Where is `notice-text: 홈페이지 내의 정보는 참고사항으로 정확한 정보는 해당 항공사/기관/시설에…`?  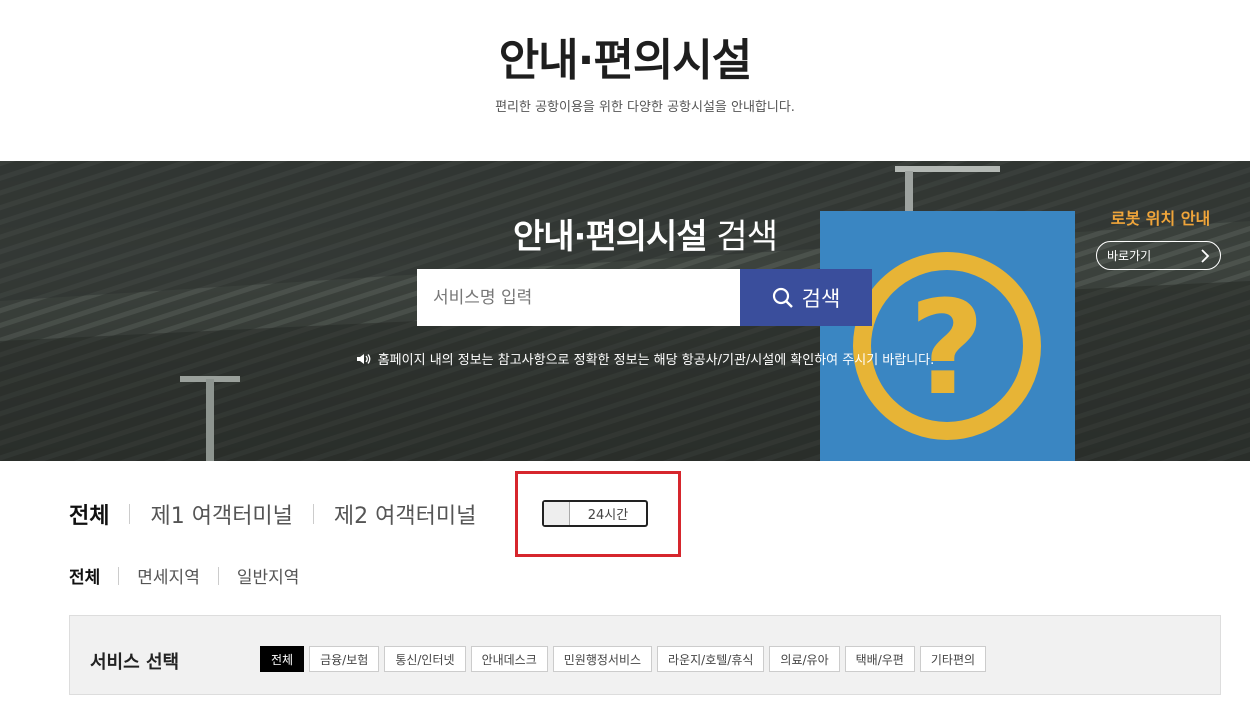
notice-text: 홈페이지 내의 정보는 참고사항으로 정확한 정보는 해당 항공사/기관/시설에… is located at coordinates (656, 360).